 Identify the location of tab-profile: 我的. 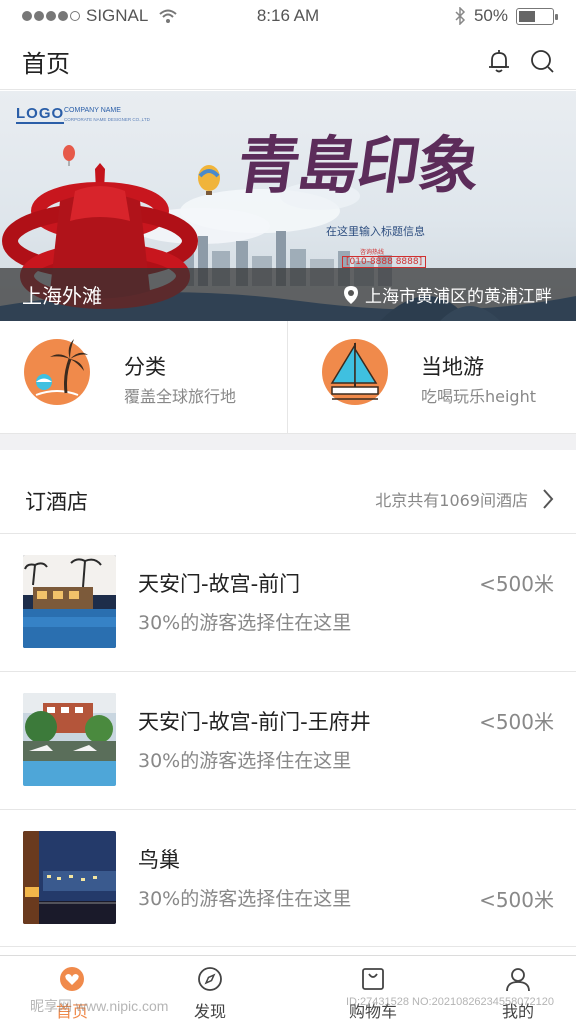
(511, 990).